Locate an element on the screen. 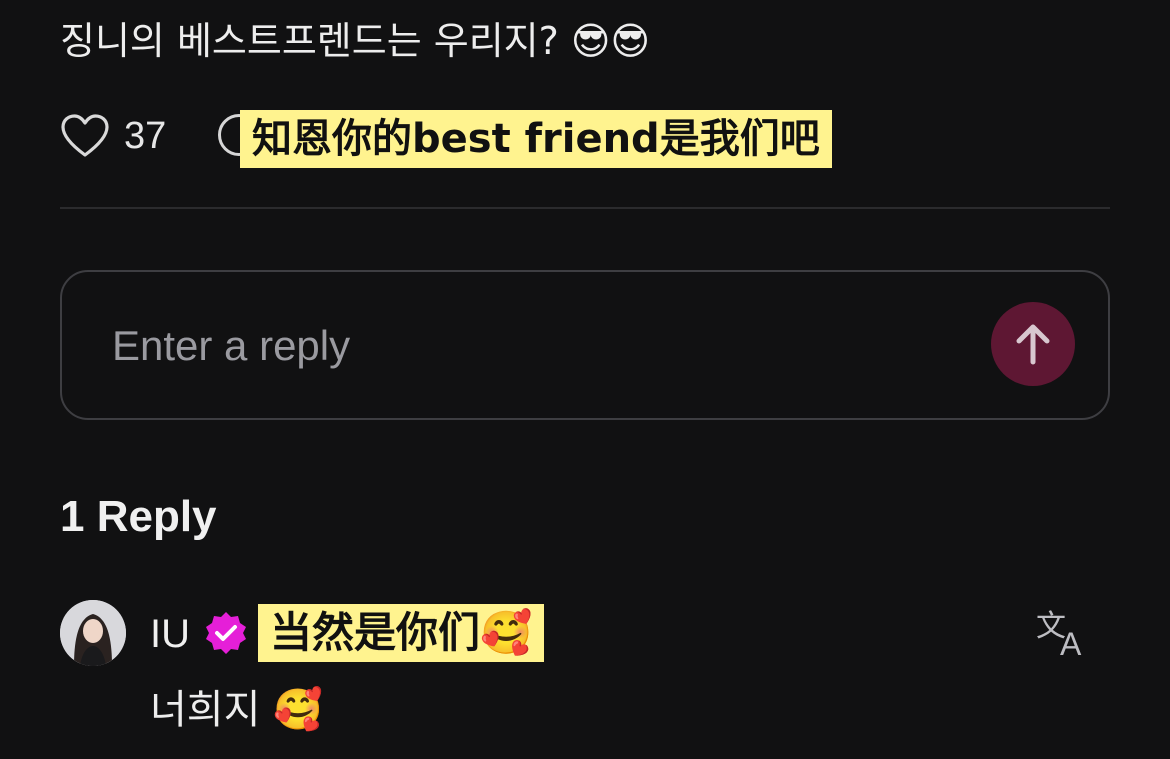  avatar-image is located at coordinates (93, 633).